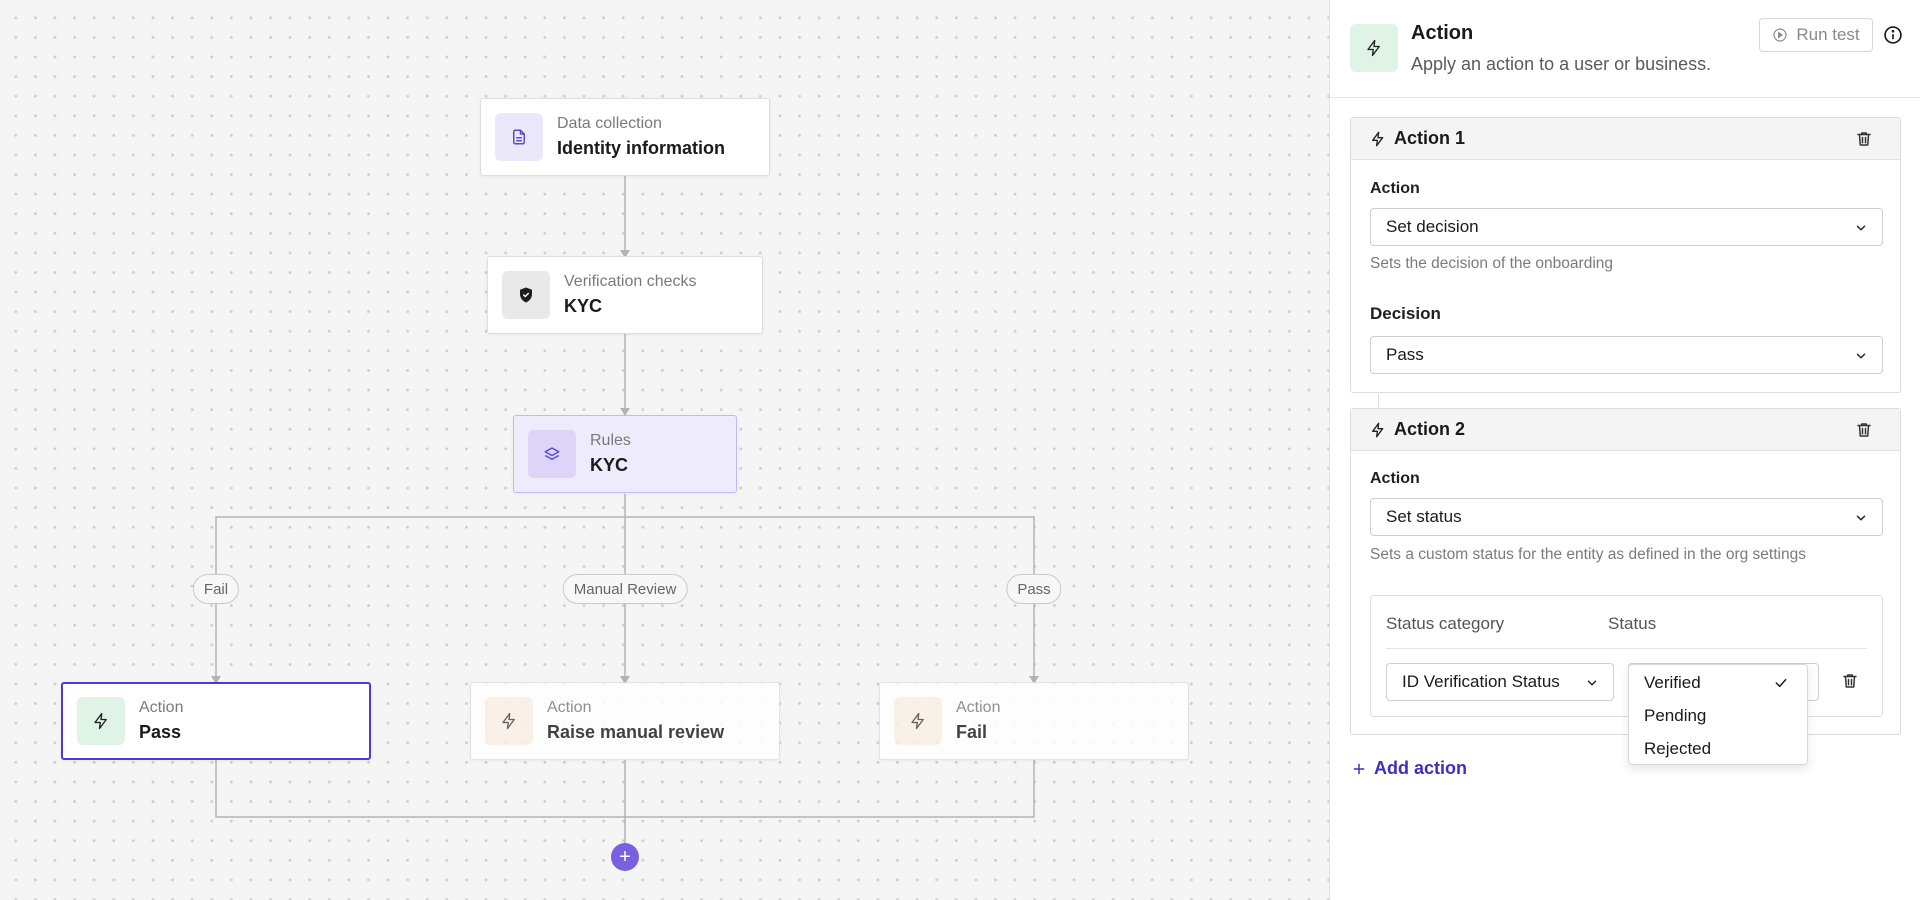 The width and height of the screenshot is (1920, 900). What do you see at coordinates (1625, 430) in the screenshot?
I see `action-card-header: Action 2` at bounding box center [1625, 430].